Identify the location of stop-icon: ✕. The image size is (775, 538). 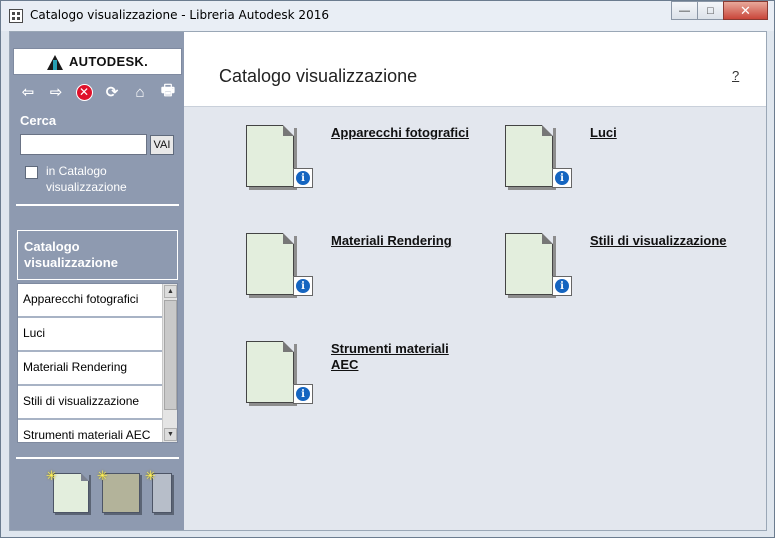
(84, 92).